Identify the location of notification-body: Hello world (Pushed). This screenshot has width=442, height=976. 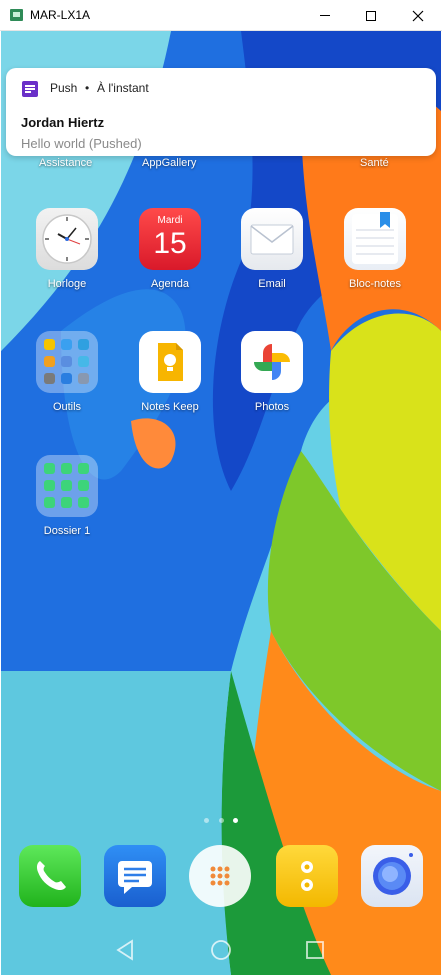
(81, 143).